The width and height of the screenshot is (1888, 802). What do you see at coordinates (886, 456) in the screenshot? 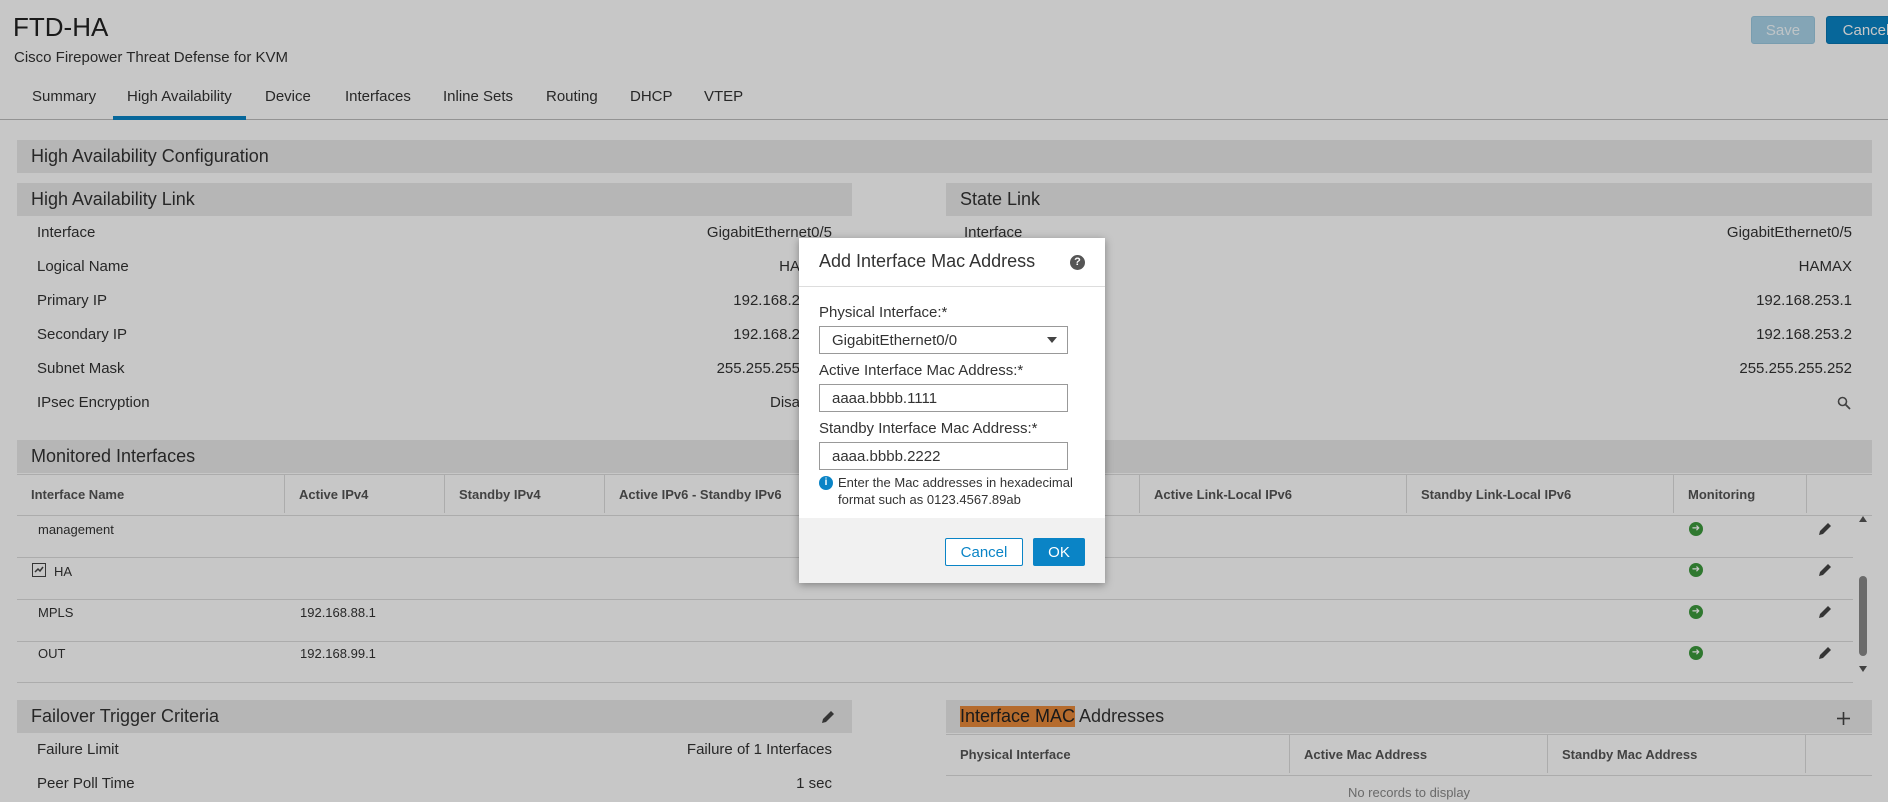
I see `standby-mac-value: aaaa.bbbb.2222` at bounding box center [886, 456].